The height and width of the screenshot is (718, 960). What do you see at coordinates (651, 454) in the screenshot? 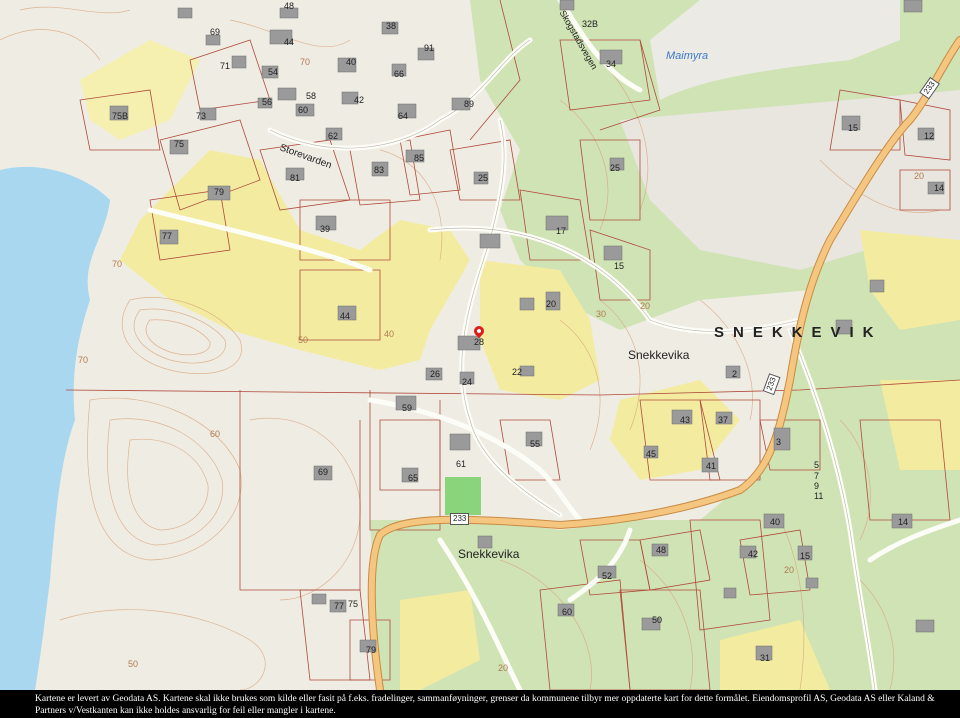
I see `house-number: 45` at bounding box center [651, 454].